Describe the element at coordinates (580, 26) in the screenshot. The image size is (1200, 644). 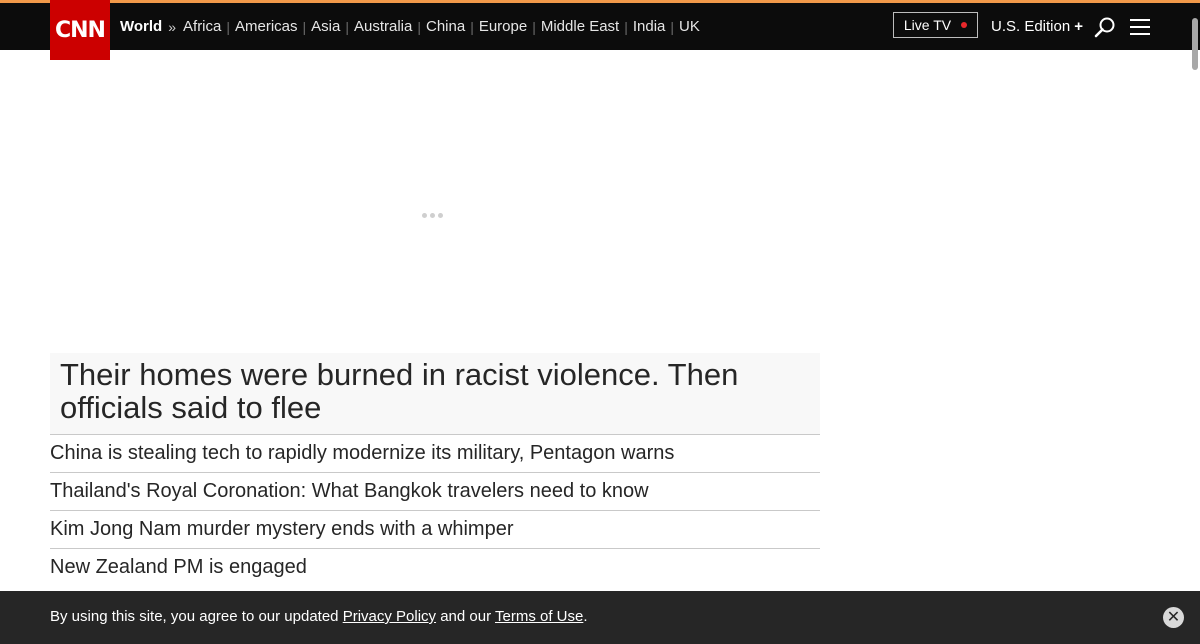
I see `nav-link-middle-east: Middle East` at that location.